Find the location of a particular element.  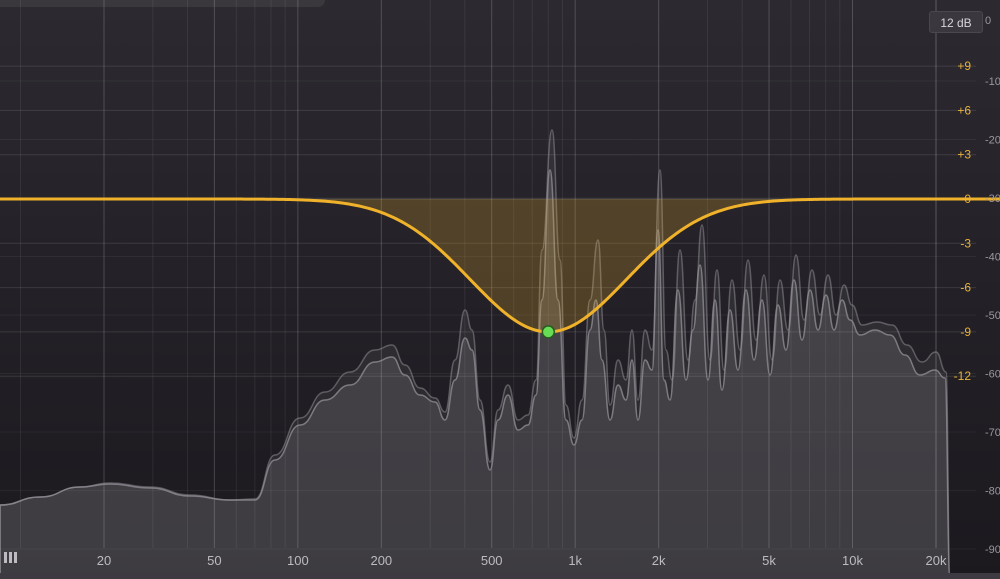

frequency-tick-label: 1k is located at coordinates (575, 560).